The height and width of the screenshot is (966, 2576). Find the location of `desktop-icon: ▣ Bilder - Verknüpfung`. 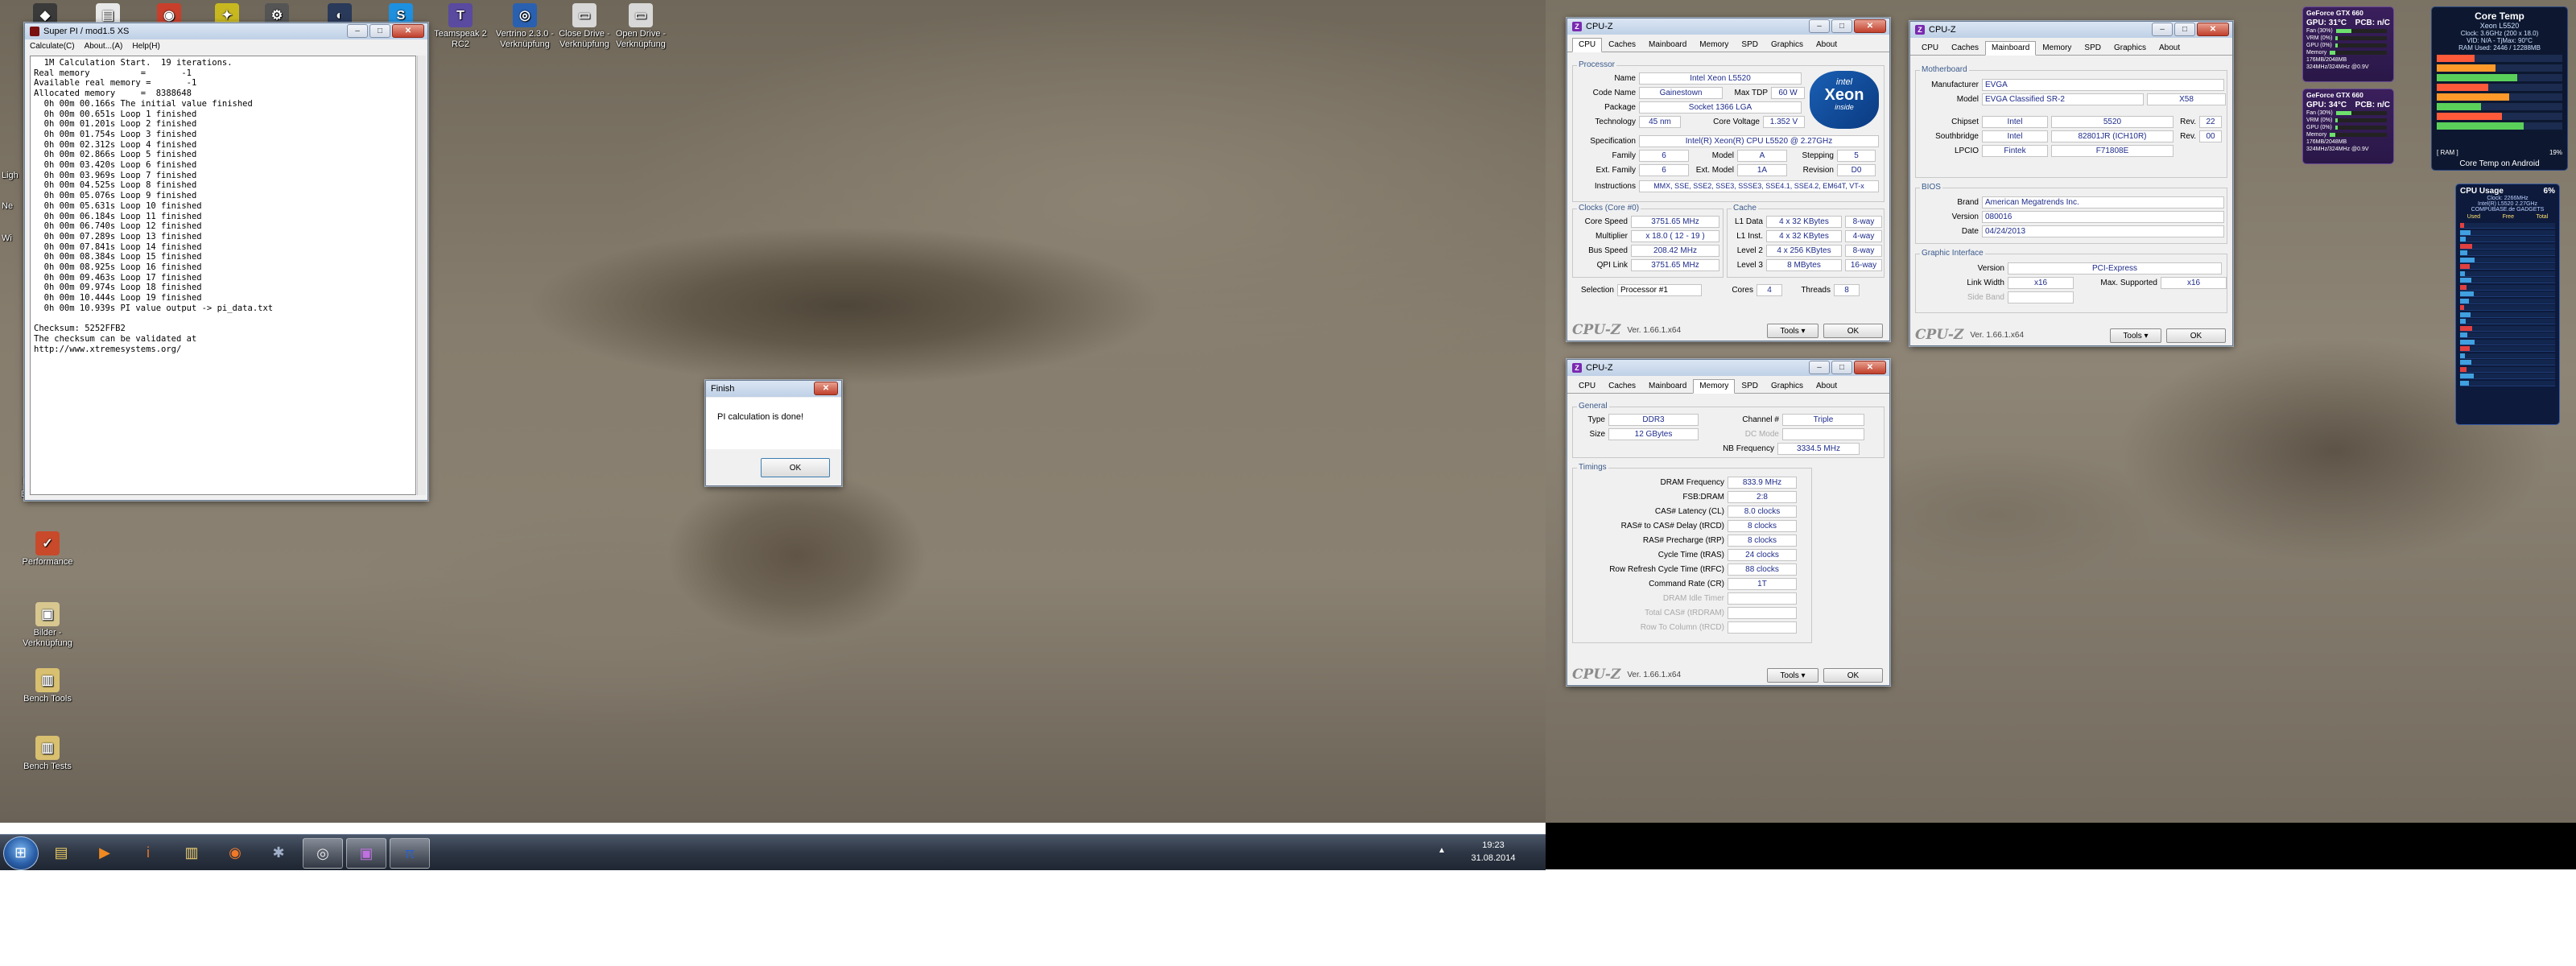

desktop-icon: ▣ Bilder - Verknüpfung is located at coordinates (47, 625).